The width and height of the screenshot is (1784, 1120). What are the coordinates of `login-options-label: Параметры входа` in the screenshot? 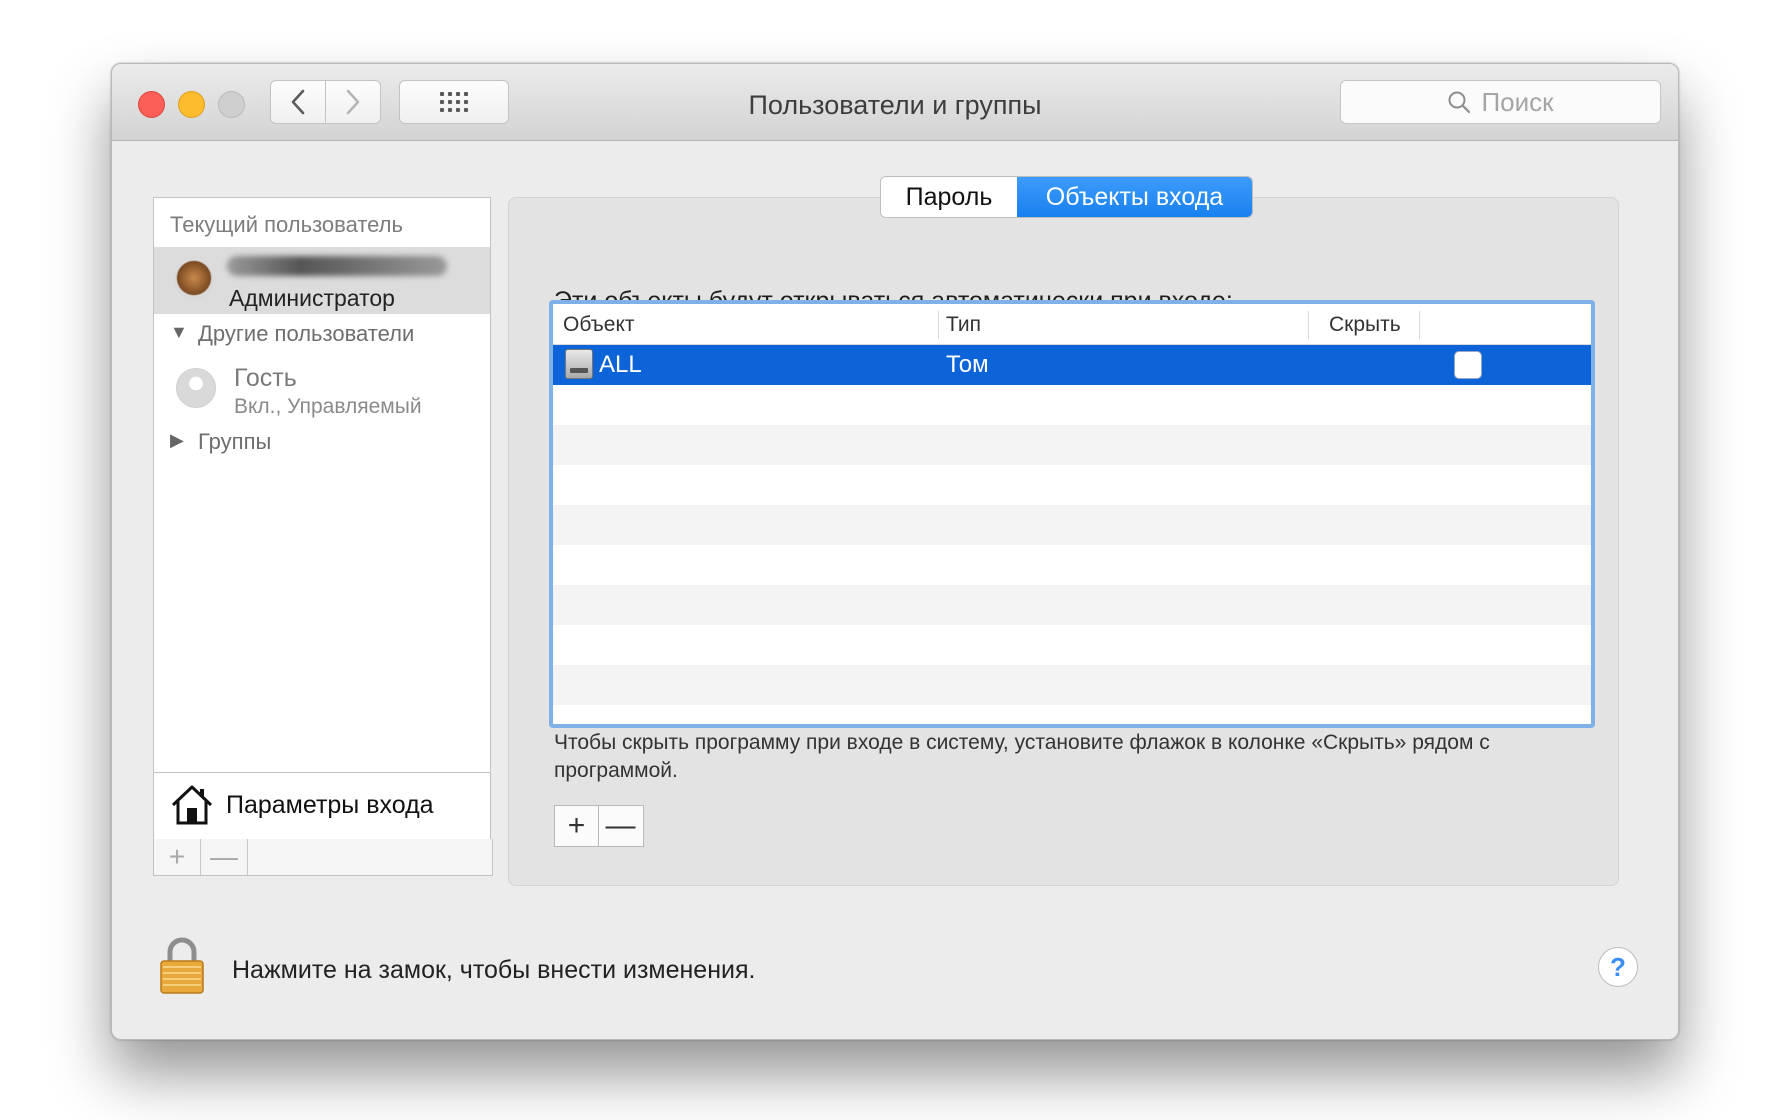 It's located at (330, 805).